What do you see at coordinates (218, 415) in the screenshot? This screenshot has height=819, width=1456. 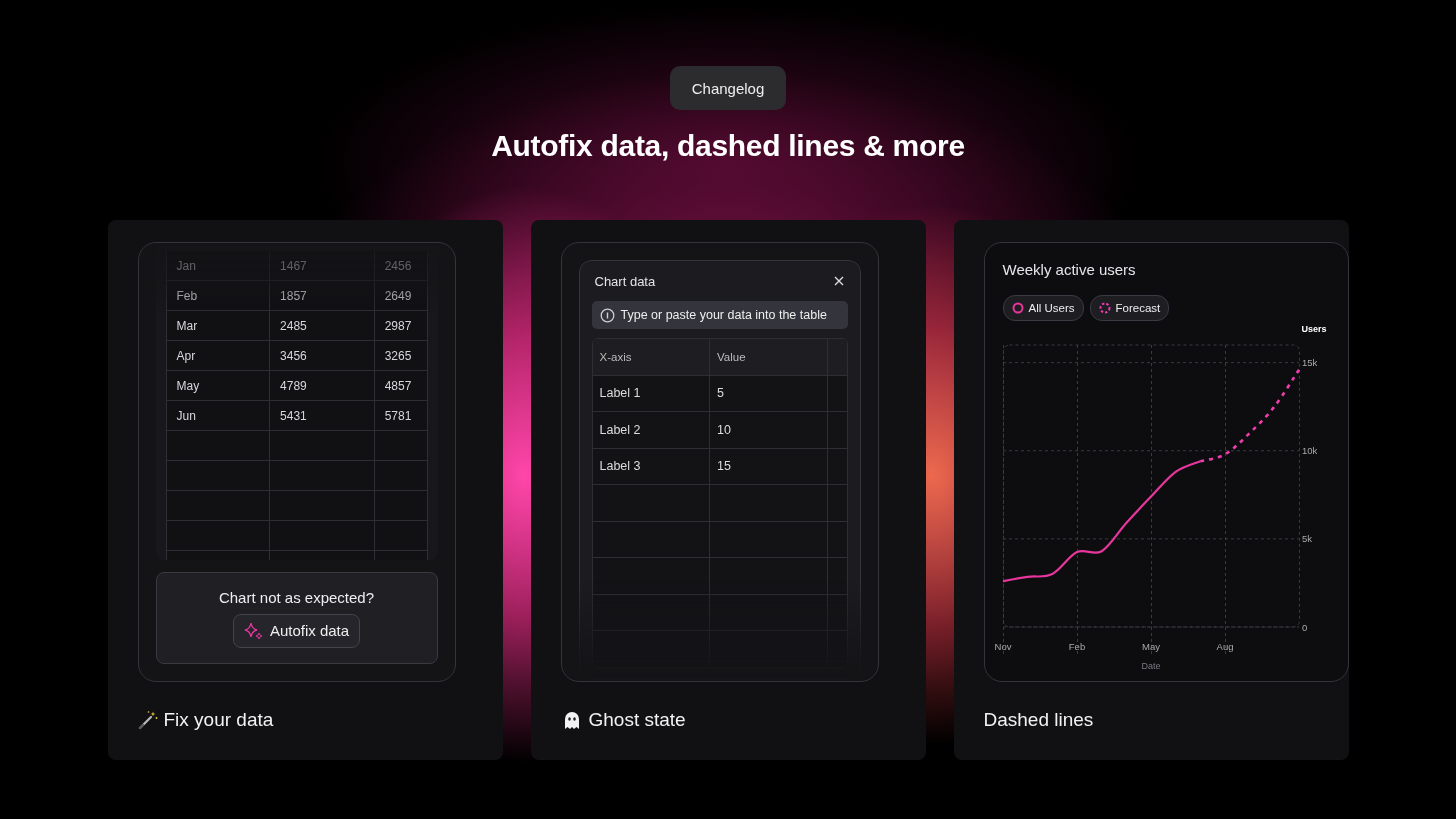 I see `table-cell: Jun` at bounding box center [218, 415].